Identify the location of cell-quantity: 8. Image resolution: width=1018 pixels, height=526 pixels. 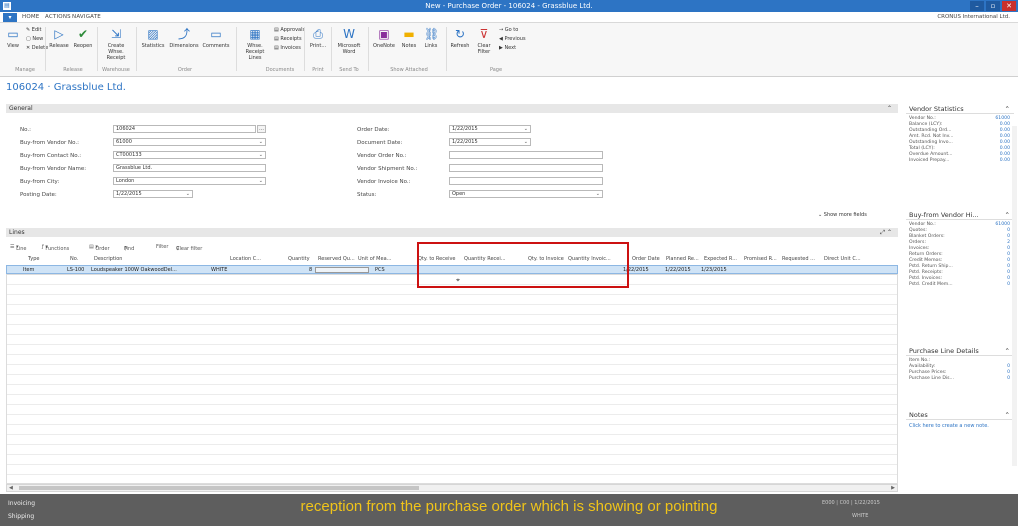
(310, 270).